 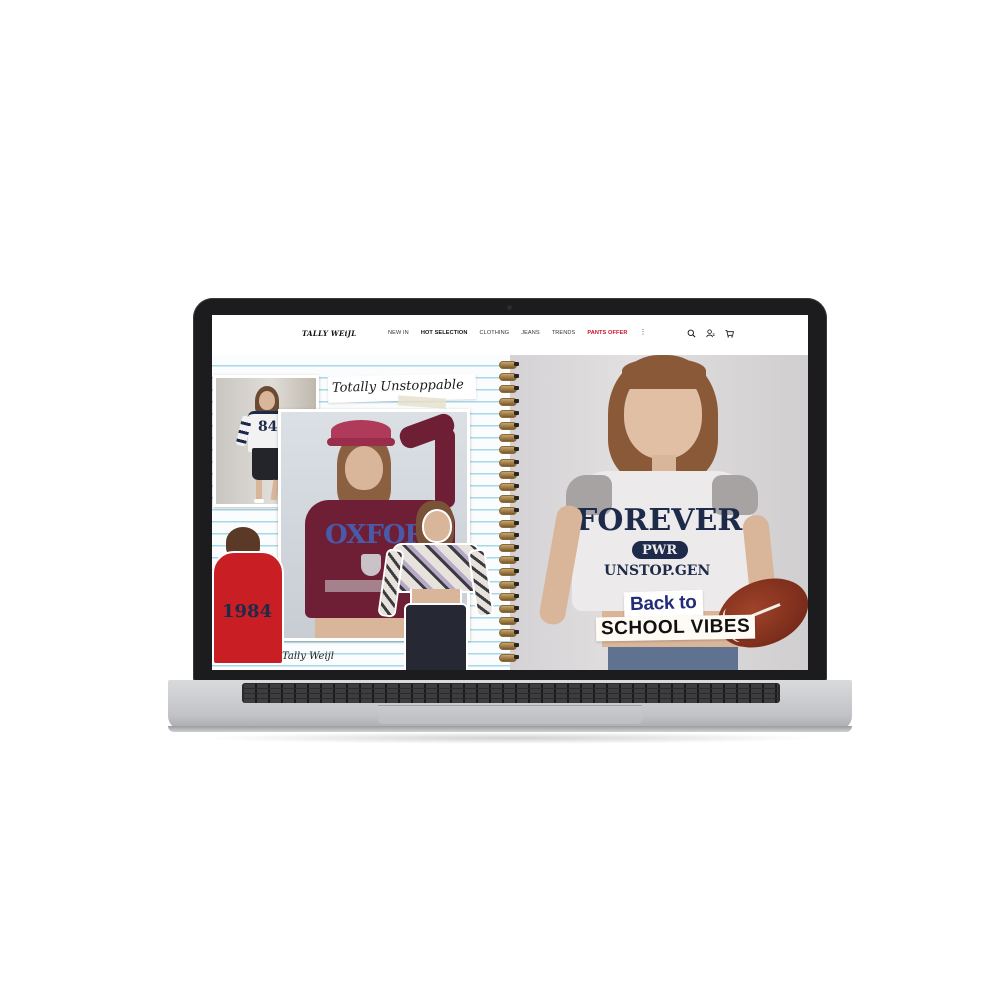 I want to click on header-icons, so click(x=710, y=333).